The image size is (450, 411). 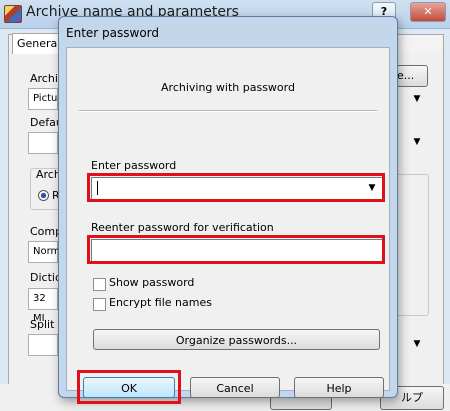 I want to click on dialog-title: Enter password, so click(x=112, y=33).